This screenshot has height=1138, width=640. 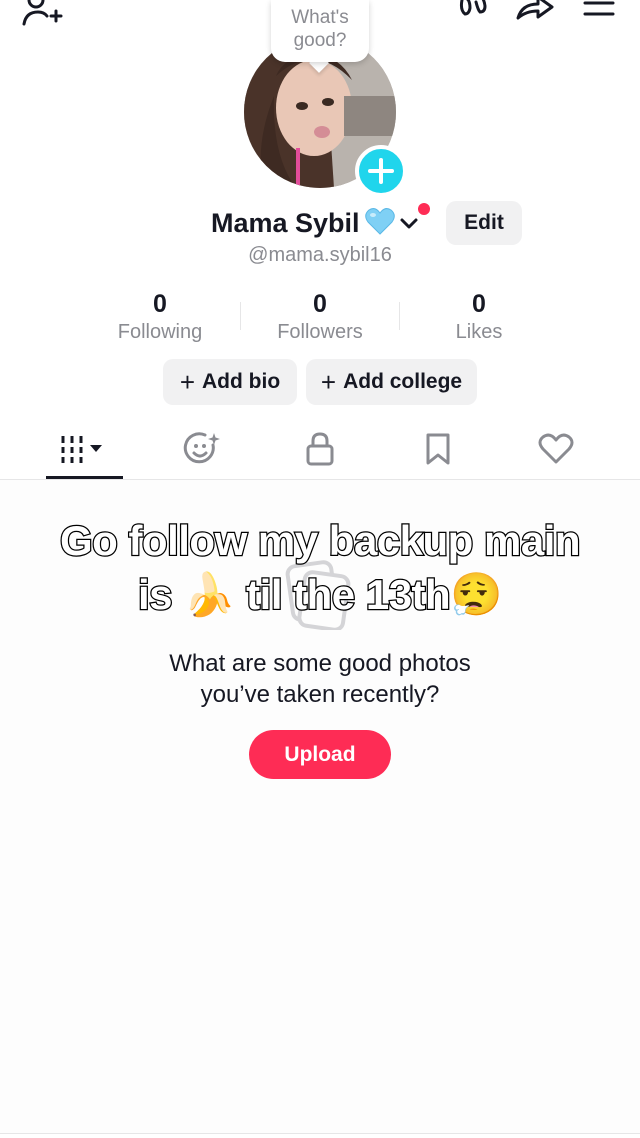 I want to click on caption-line2: is 🍌 til the 13th😮‍💨, so click(x=320, y=595).